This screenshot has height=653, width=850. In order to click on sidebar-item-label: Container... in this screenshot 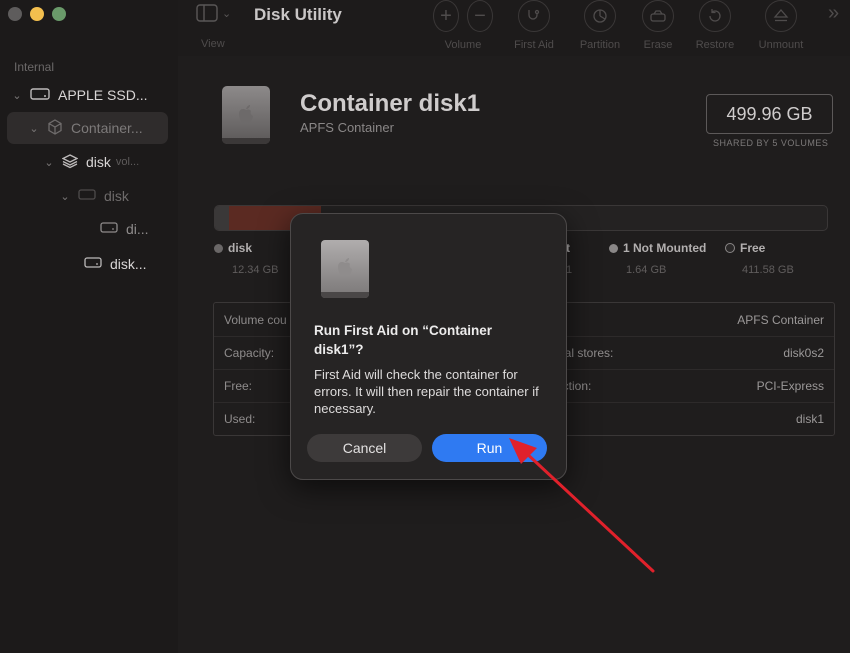, I will do `click(107, 128)`.